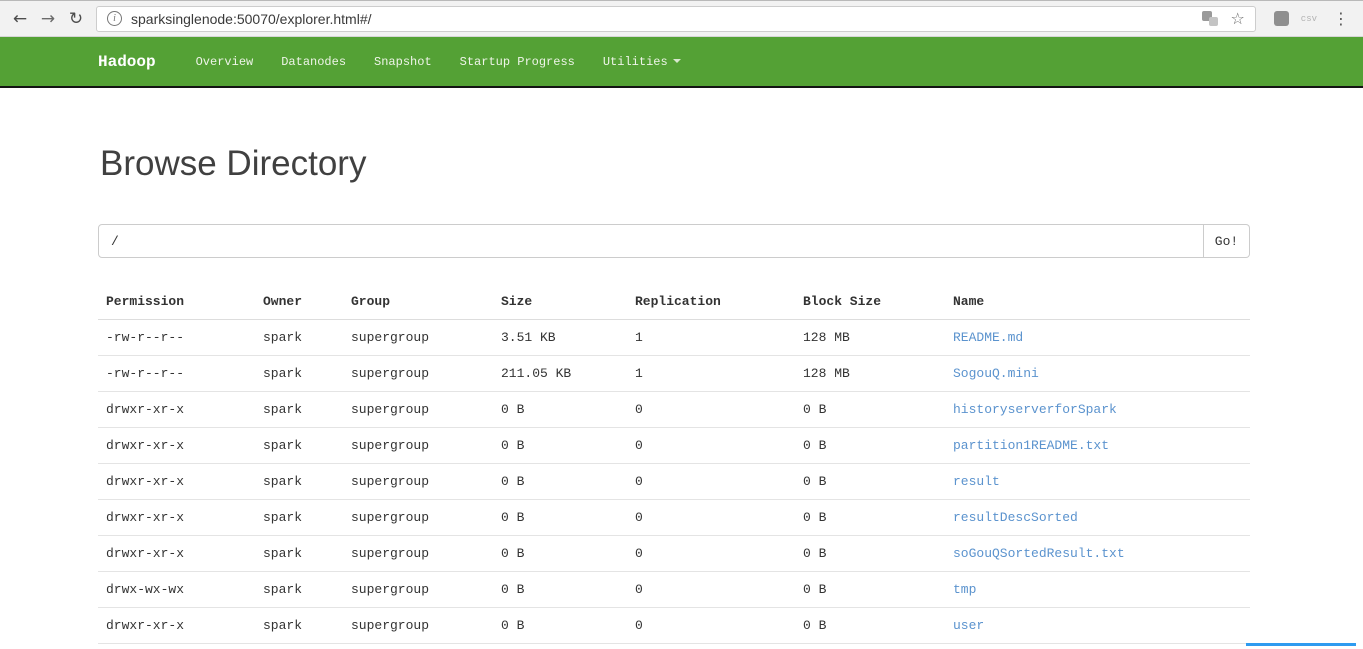 The image size is (1363, 649). Describe the element at coordinates (674, 589) in the screenshot. I see `table-row: drwx-wx-wx spark supergroup 0 B00 Btmp` at that location.